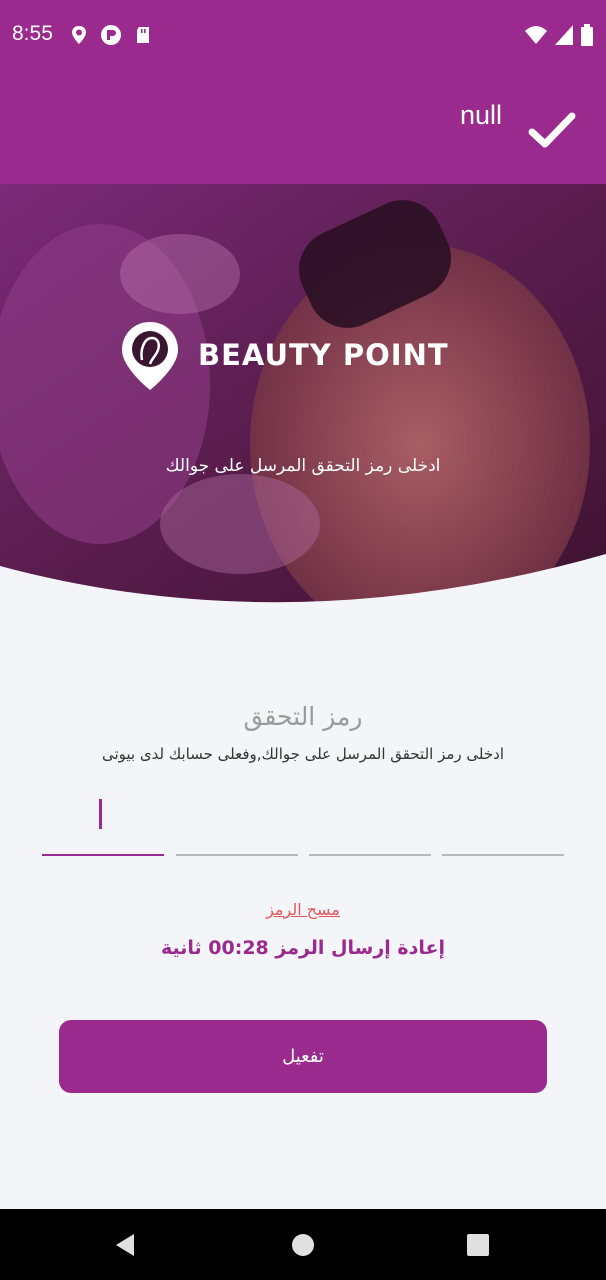  I want to click on status-left-icons, so click(111, 35).